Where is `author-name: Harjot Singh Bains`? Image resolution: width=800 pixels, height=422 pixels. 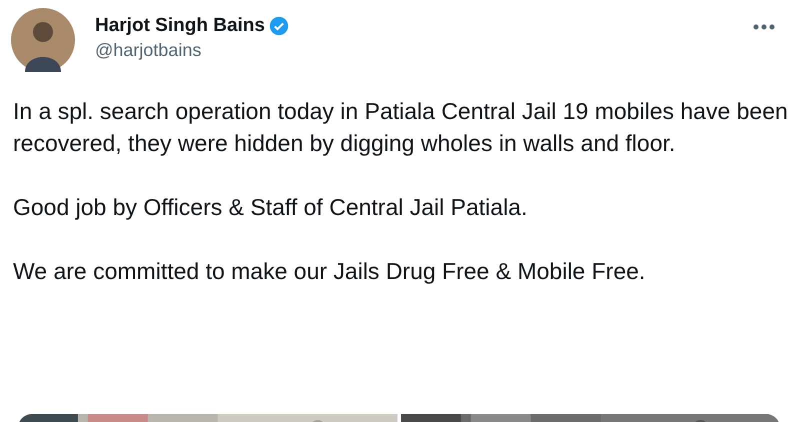 author-name: Harjot Singh Bains is located at coordinates (180, 26).